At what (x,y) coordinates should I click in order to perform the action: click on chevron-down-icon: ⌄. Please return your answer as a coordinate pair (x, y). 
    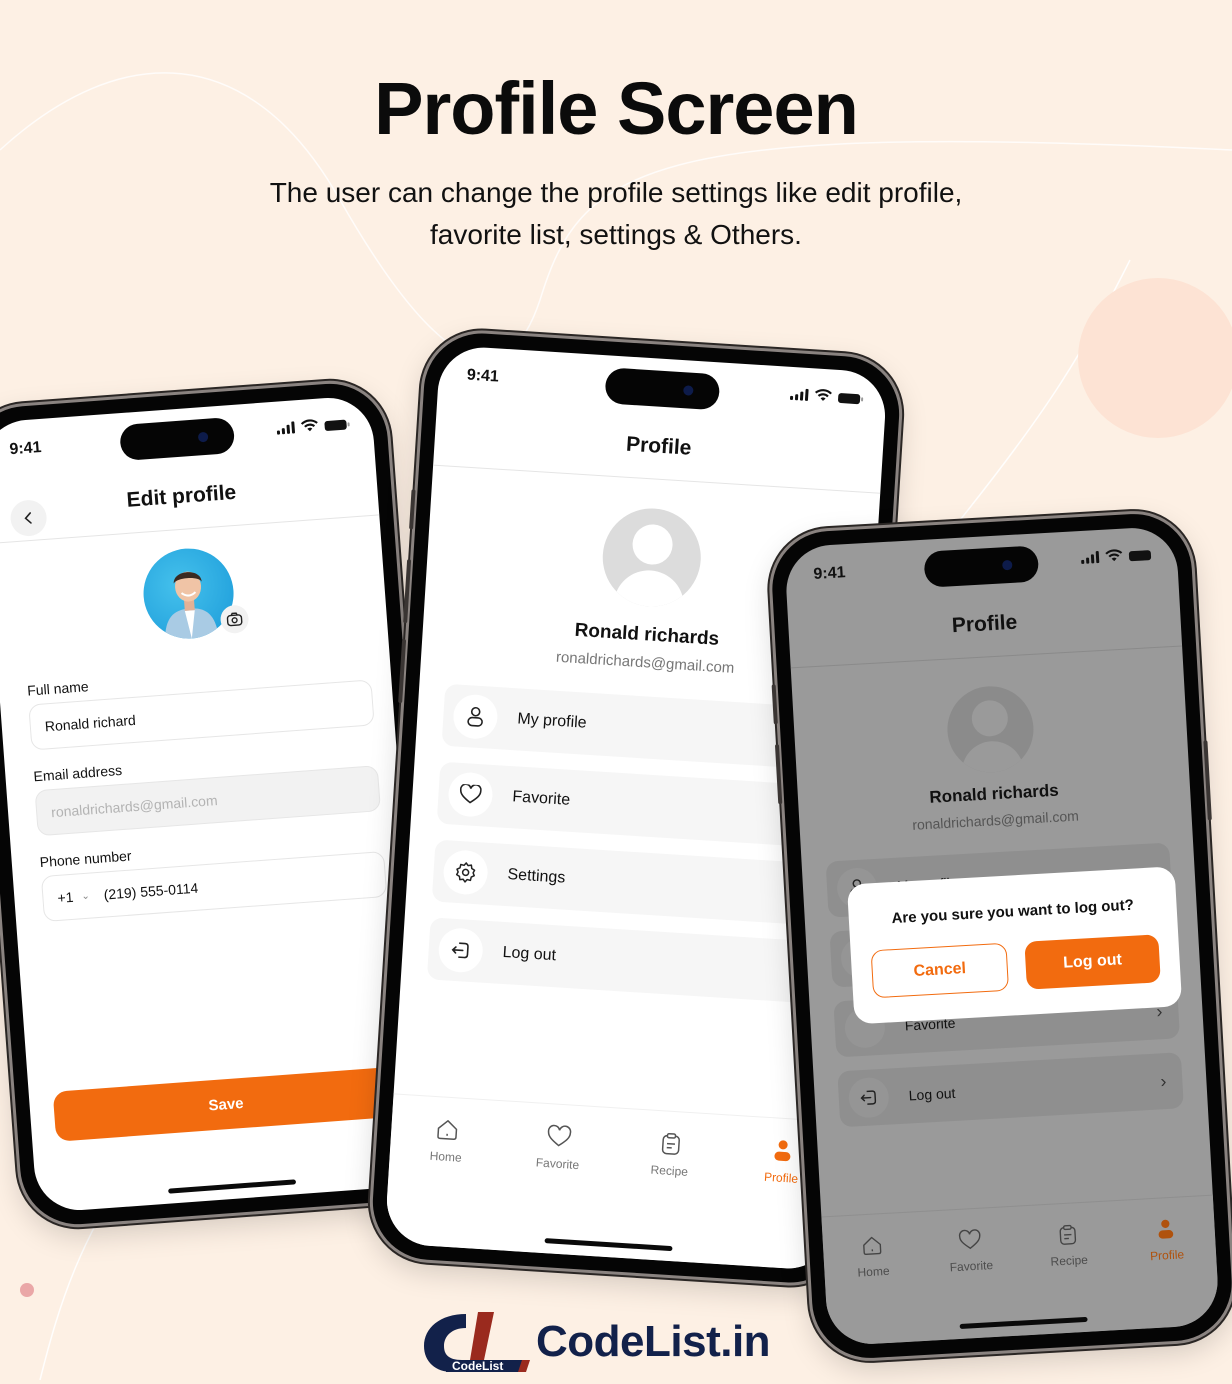
    Looking at the image, I should click on (85, 896).